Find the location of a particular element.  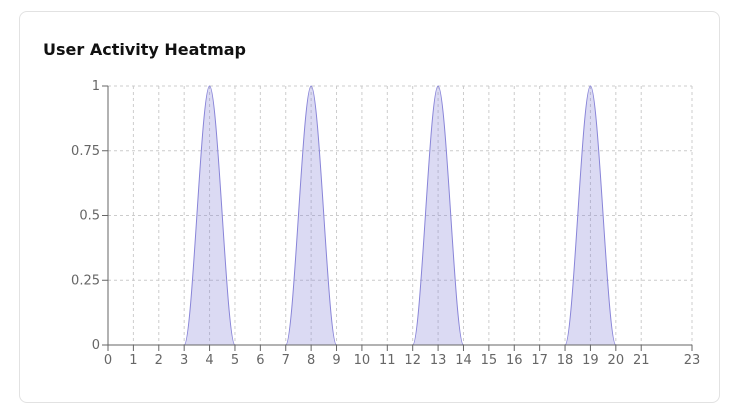

y-tick-label: 1 is located at coordinates (96, 86).